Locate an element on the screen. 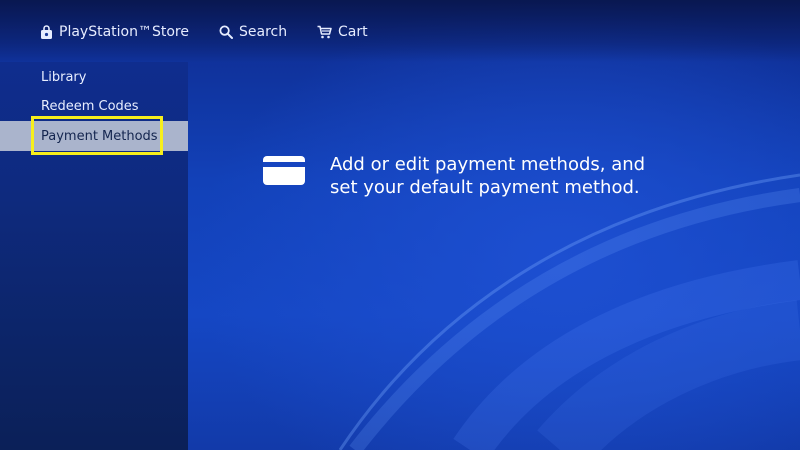 Image resolution: width=800 pixels, height=450 pixels. cart-label: Cart is located at coordinates (353, 32).